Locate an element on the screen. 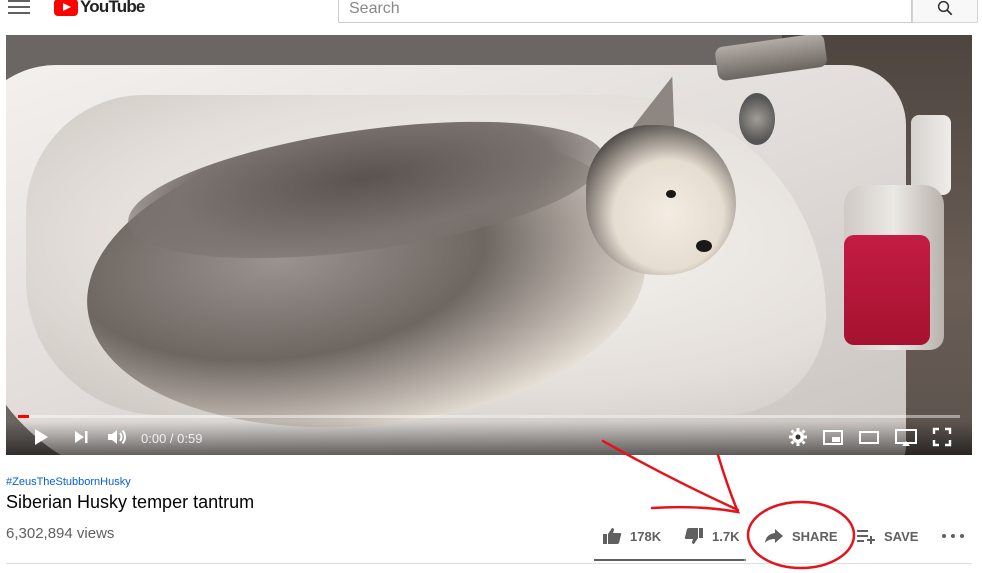 This screenshot has height=573, width=982. hamburger-menu-icon is located at coordinates (19, 1).